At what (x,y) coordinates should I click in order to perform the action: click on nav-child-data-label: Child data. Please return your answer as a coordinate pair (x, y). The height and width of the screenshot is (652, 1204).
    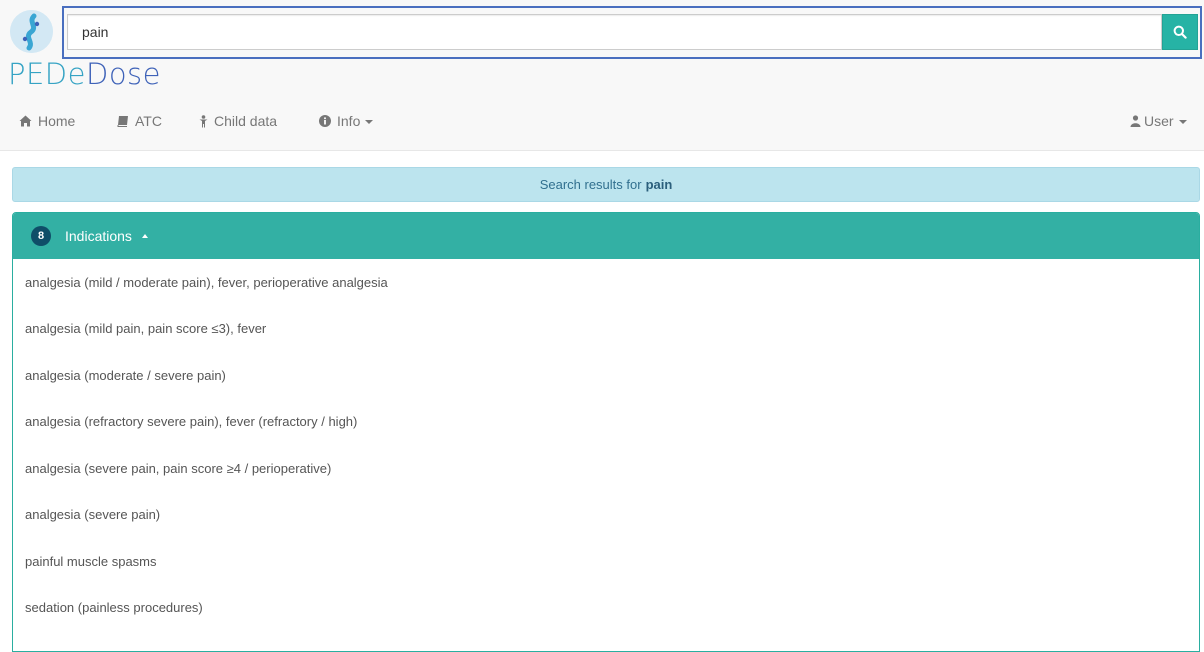
    Looking at the image, I should click on (246, 121).